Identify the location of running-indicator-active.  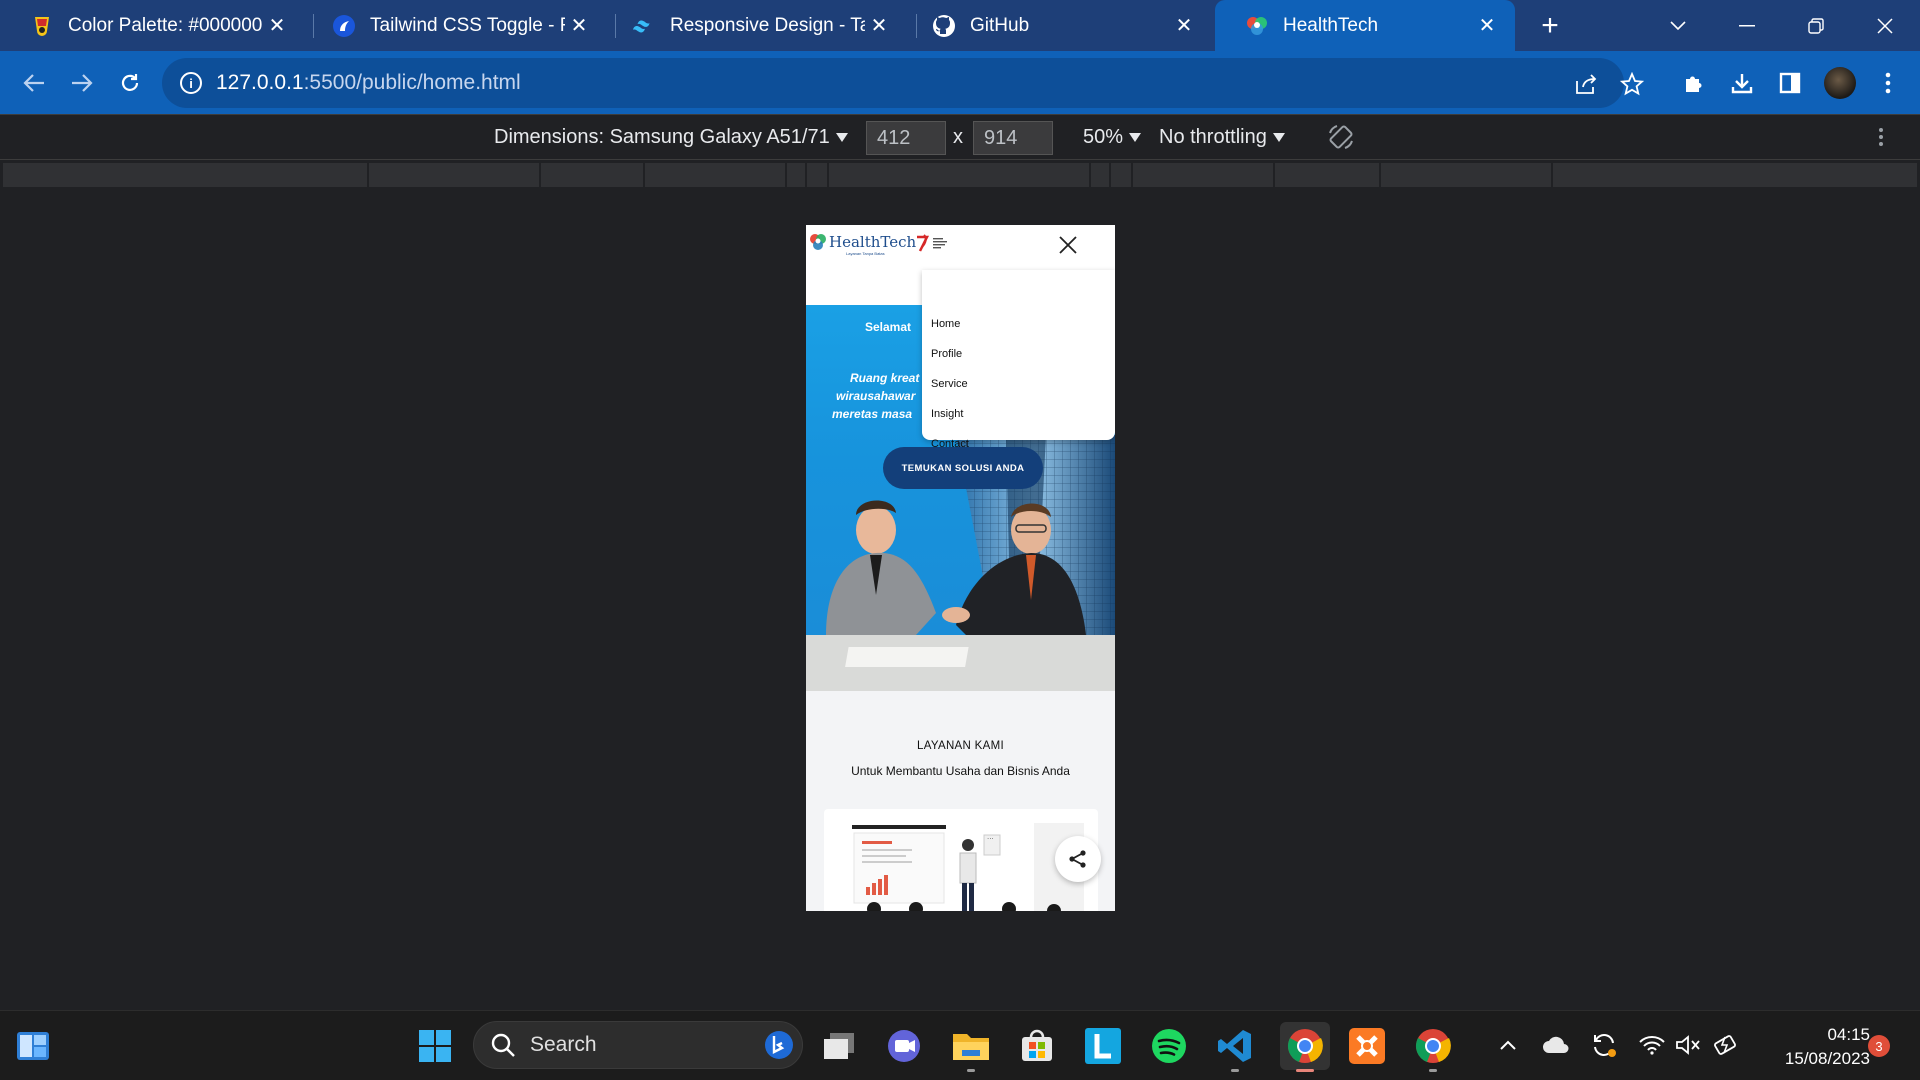
(1305, 1070).